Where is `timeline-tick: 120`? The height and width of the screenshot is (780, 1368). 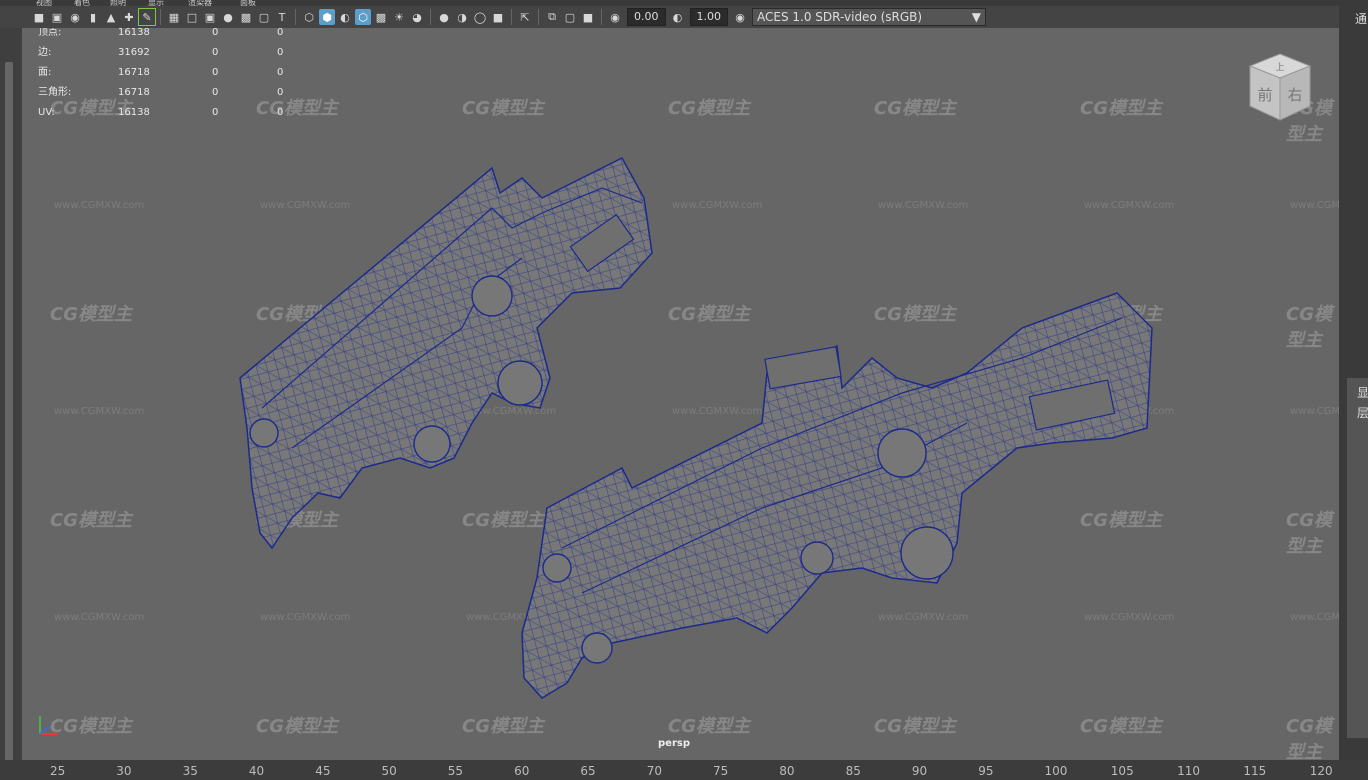 timeline-tick: 120 is located at coordinates (1321, 771).